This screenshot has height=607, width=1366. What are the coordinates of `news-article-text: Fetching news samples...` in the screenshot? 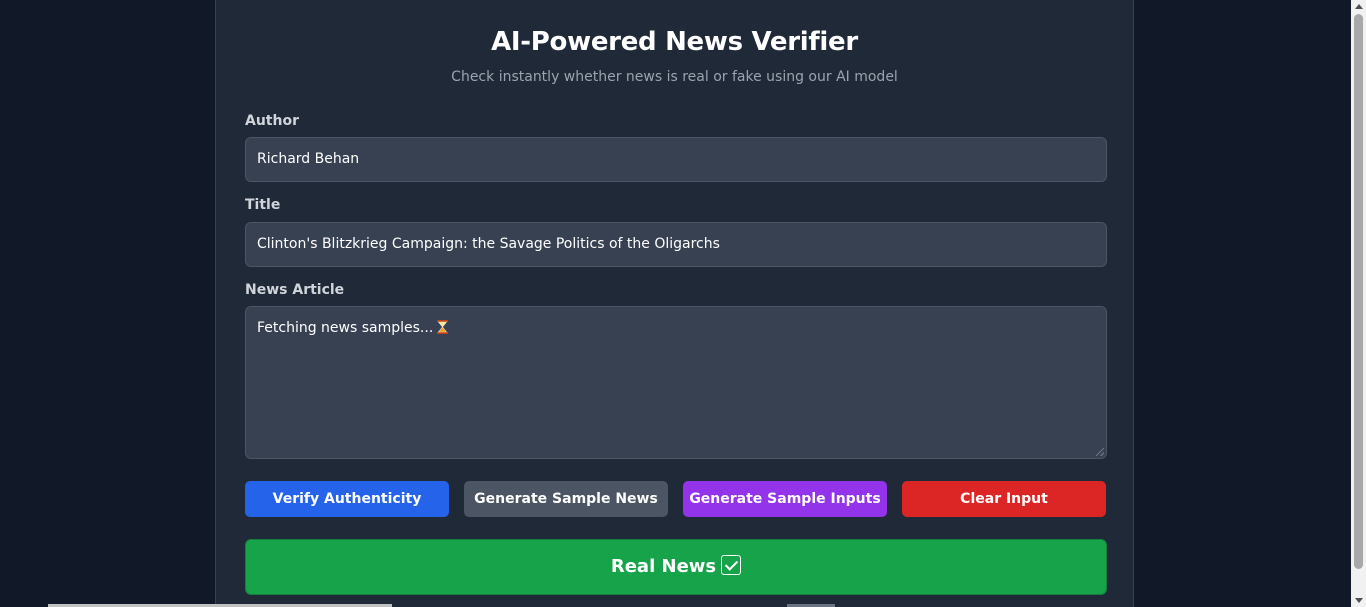 It's located at (345, 328).